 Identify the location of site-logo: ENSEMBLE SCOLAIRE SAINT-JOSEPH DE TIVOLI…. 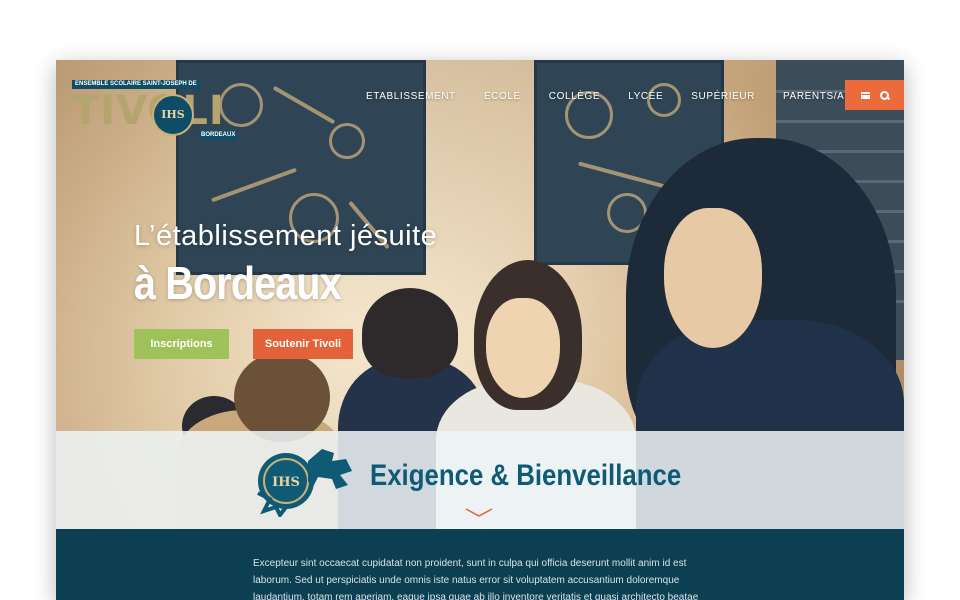
(157, 111).